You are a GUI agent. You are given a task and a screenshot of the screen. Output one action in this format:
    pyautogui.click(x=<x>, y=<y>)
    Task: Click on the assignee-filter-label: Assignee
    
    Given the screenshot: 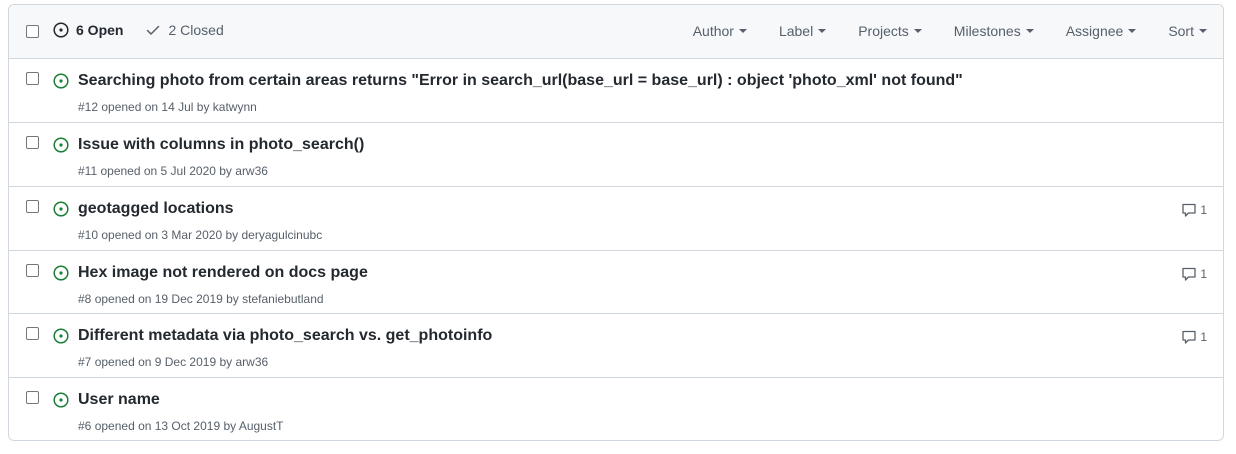 What is the action you would take?
    pyautogui.click(x=1094, y=31)
    